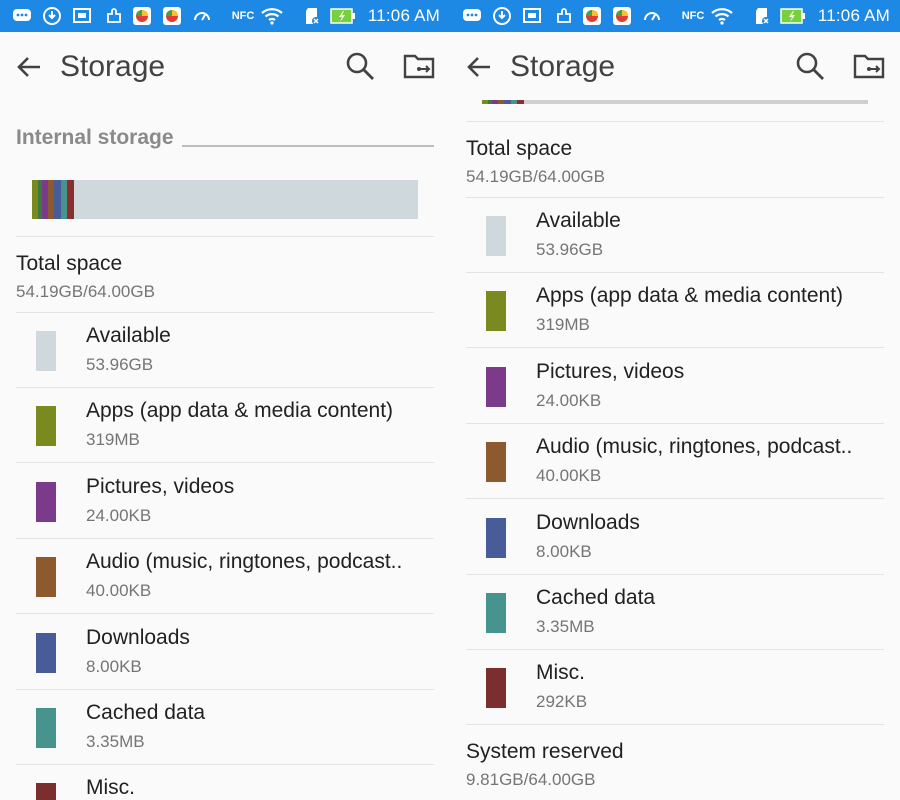 Image resolution: width=900 pixels, height=800 pixels. What do you see at coordinates (225, 782) in the screenshot?
I see `storage-category-row: Misc.292KB` at bounding box center [225, 782].